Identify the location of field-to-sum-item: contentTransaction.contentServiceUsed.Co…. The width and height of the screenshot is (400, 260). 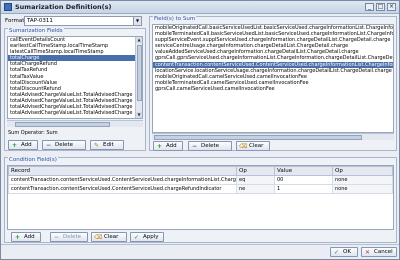
(273, 64).